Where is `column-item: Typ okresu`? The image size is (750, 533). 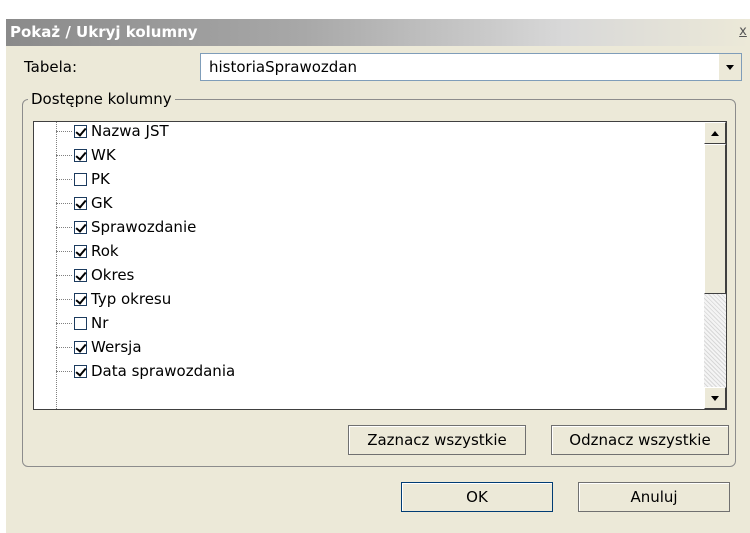
column-item: Typ okresu is located at coordinates (113, 299).